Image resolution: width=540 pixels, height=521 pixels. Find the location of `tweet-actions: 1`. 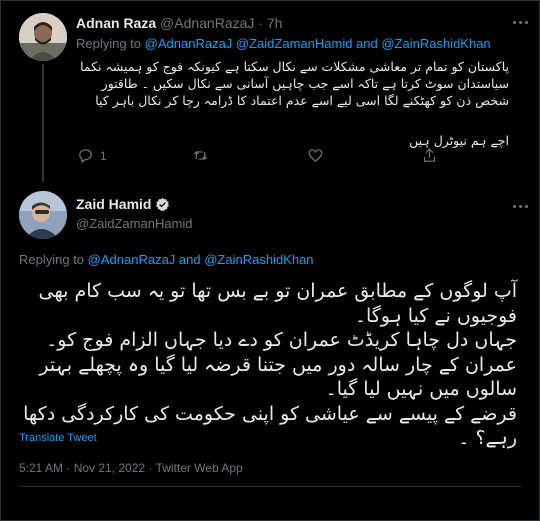

tweet-actions: 1 is located at coordinates (301, 159).